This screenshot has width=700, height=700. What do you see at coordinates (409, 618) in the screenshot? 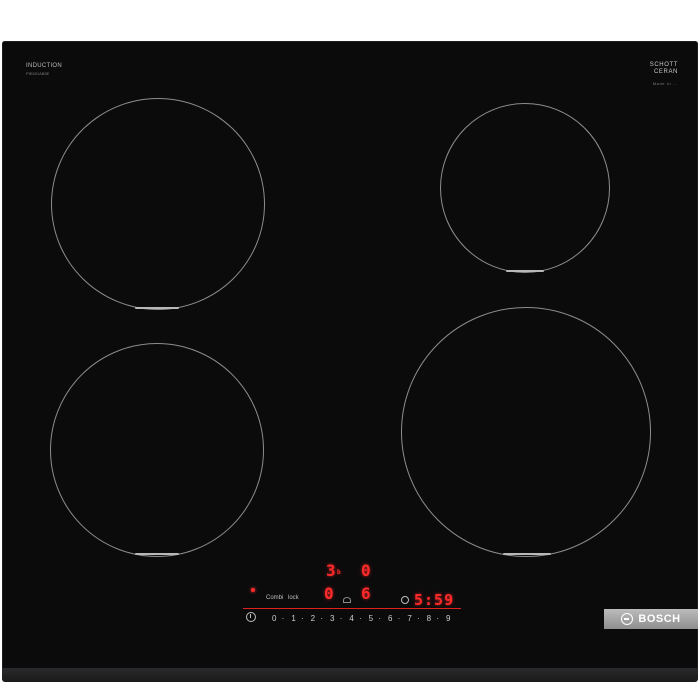
I see `slider-step-7: 7` at bounding box center [409, 618].